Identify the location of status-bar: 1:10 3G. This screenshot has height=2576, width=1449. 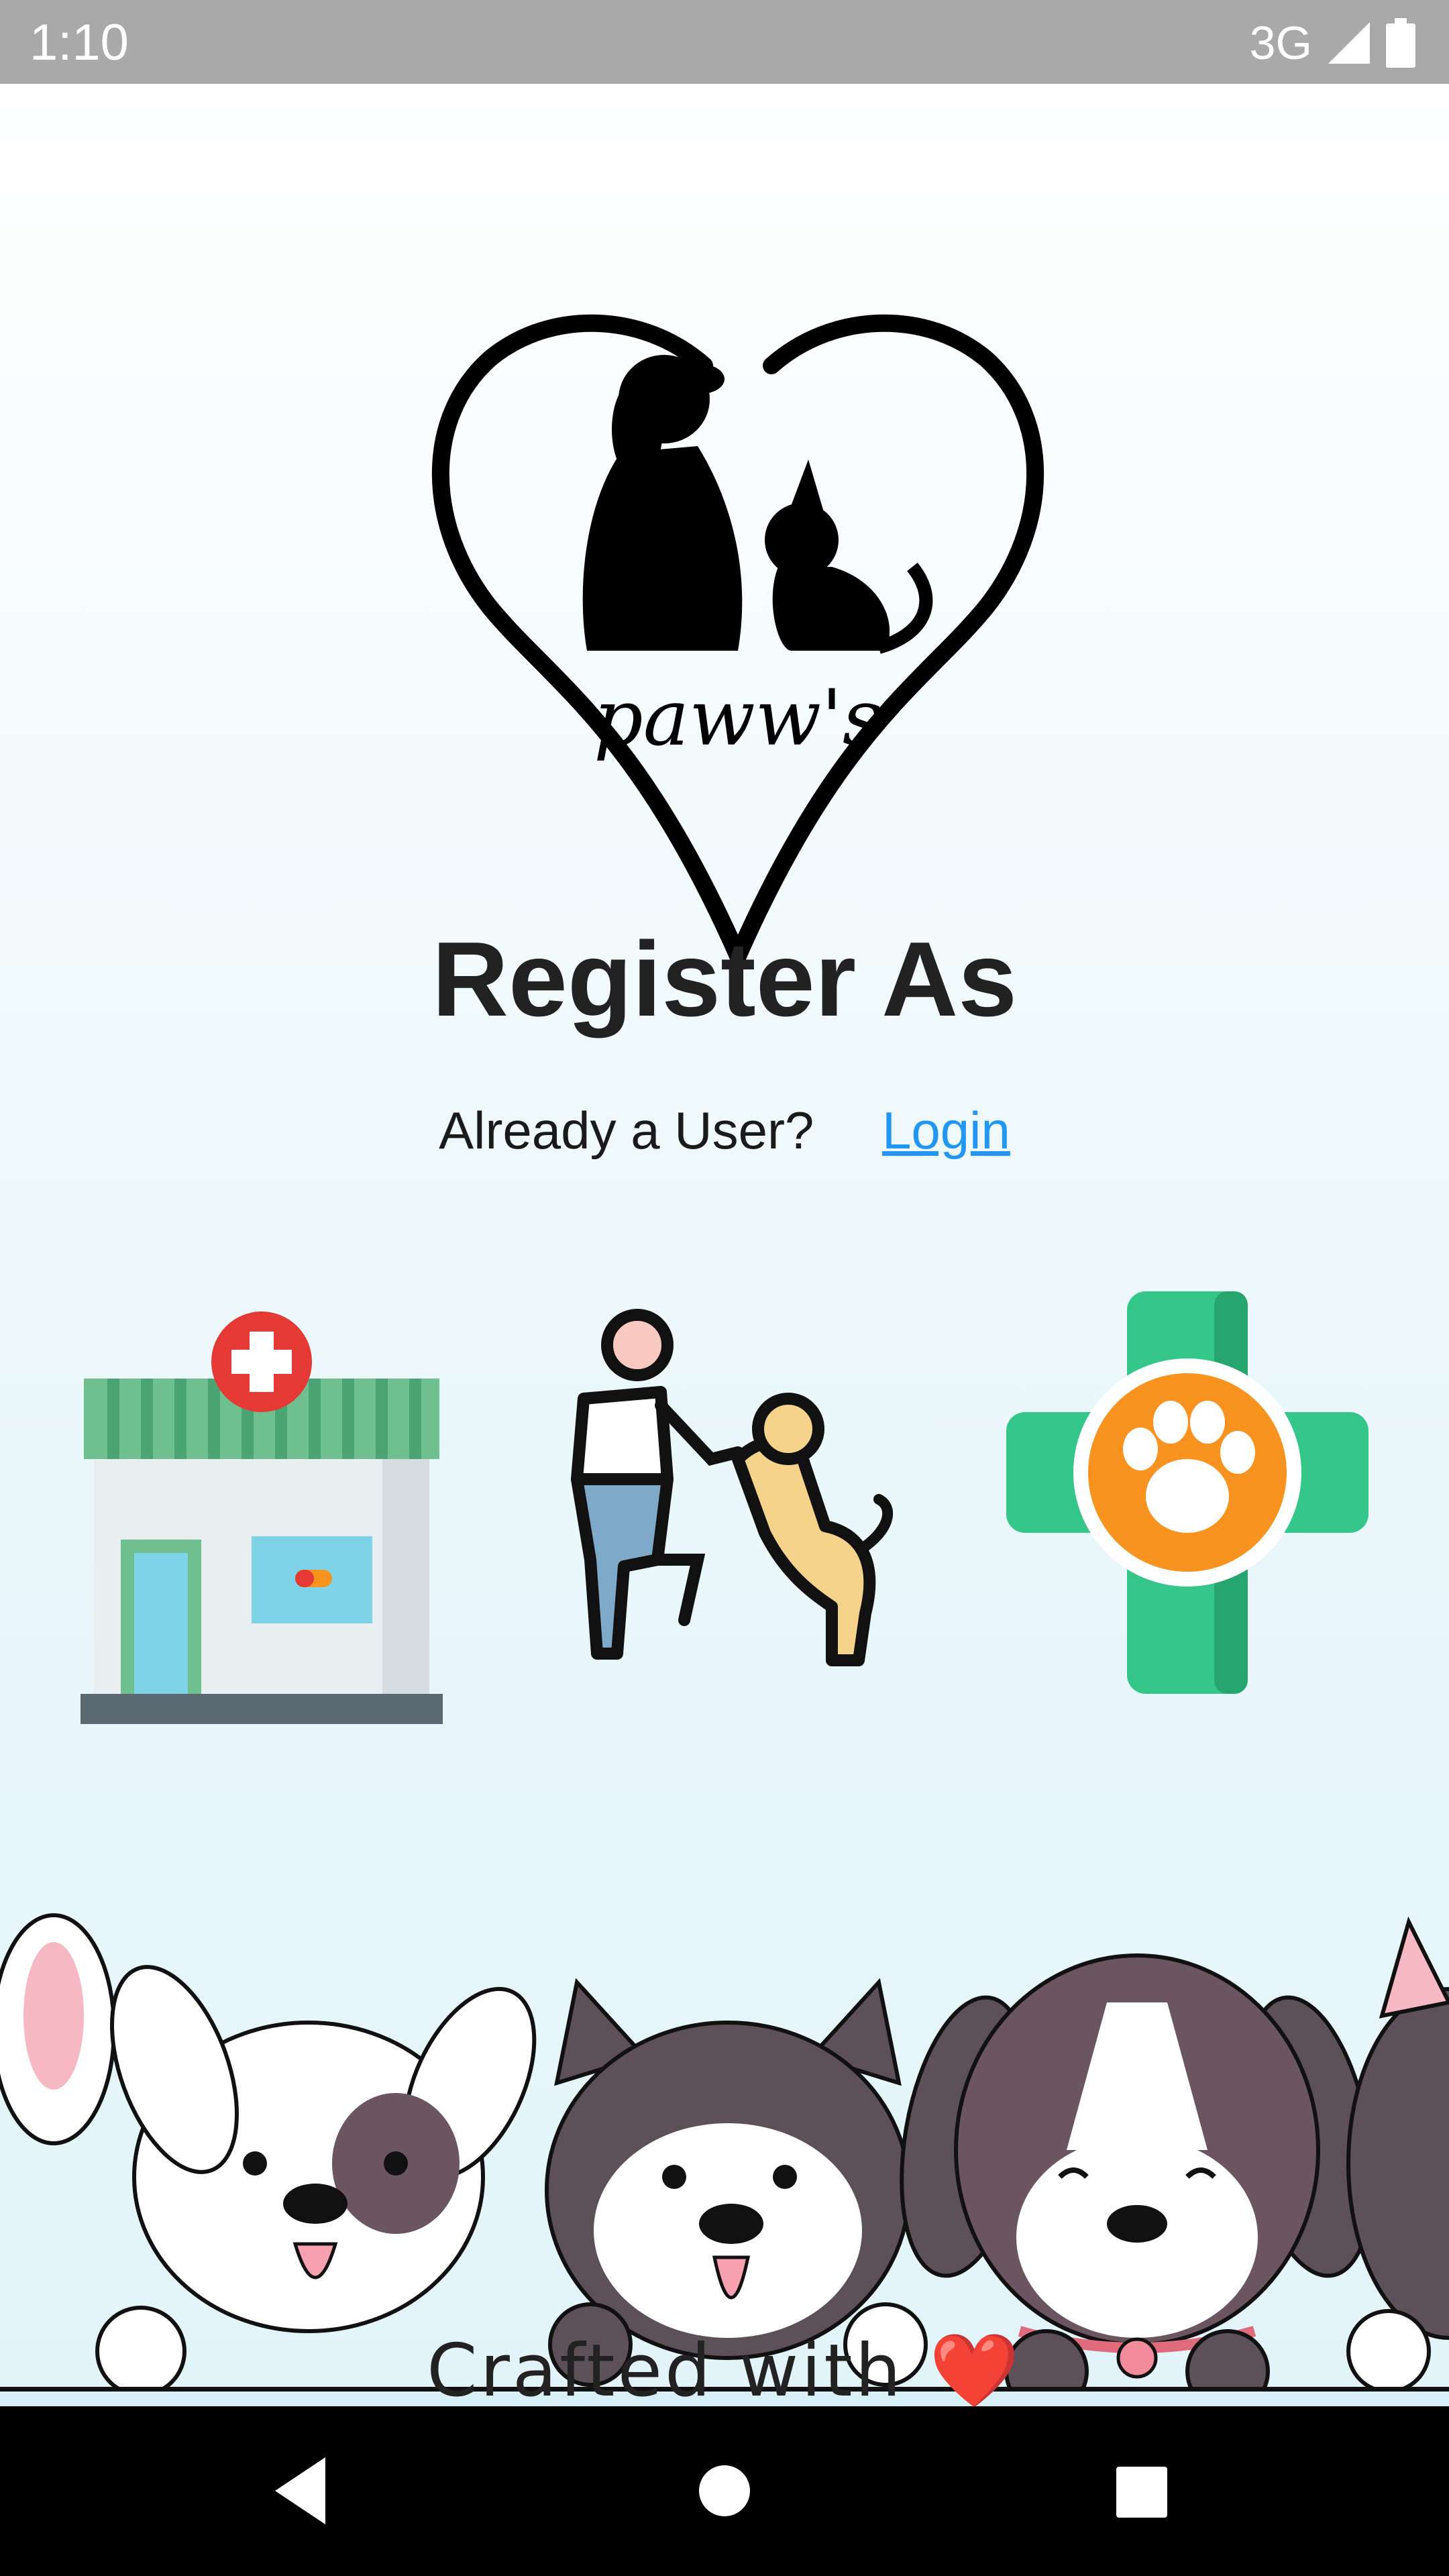
(724, 42).